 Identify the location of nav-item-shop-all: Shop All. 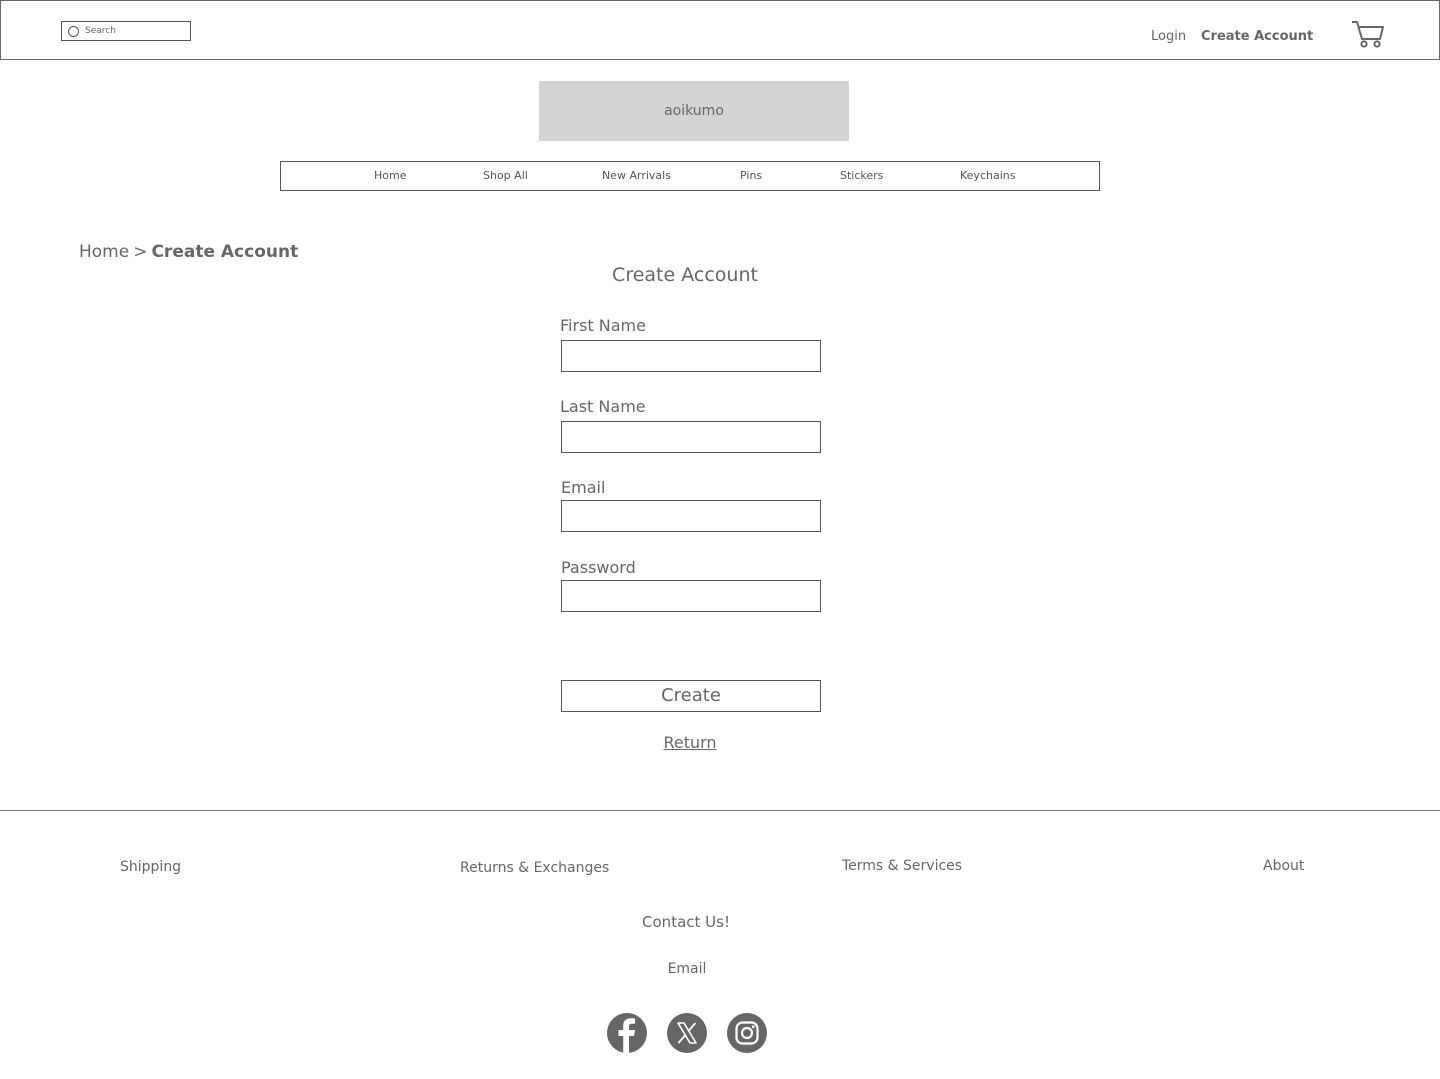
(505, 176).